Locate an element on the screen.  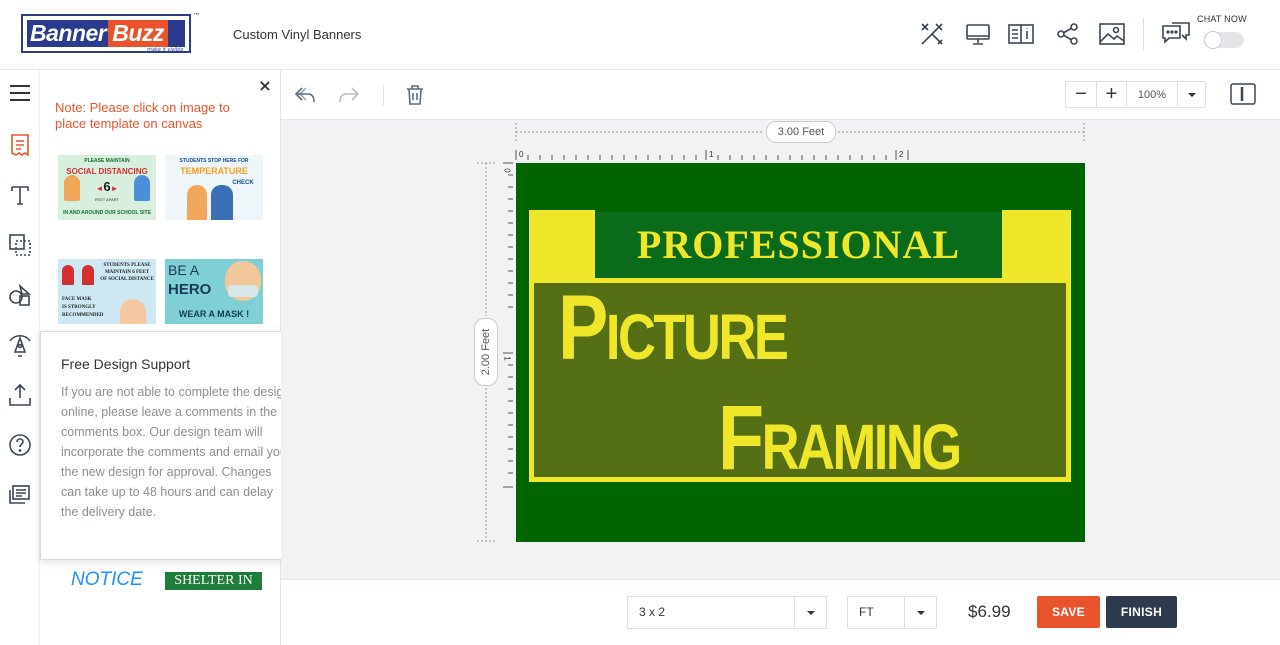
save-button: SAVE is located at coordinates (1068, 612).